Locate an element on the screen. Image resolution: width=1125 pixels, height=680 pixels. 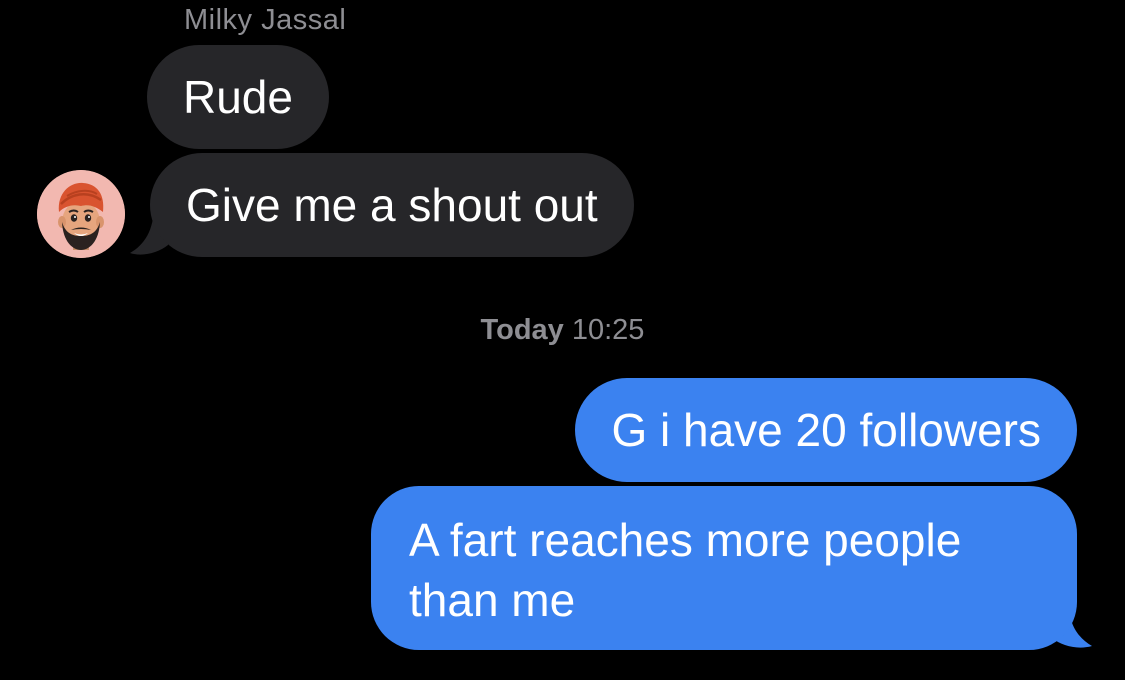
incoming-message-bubble: Rude is located at coordinates (238, 97).